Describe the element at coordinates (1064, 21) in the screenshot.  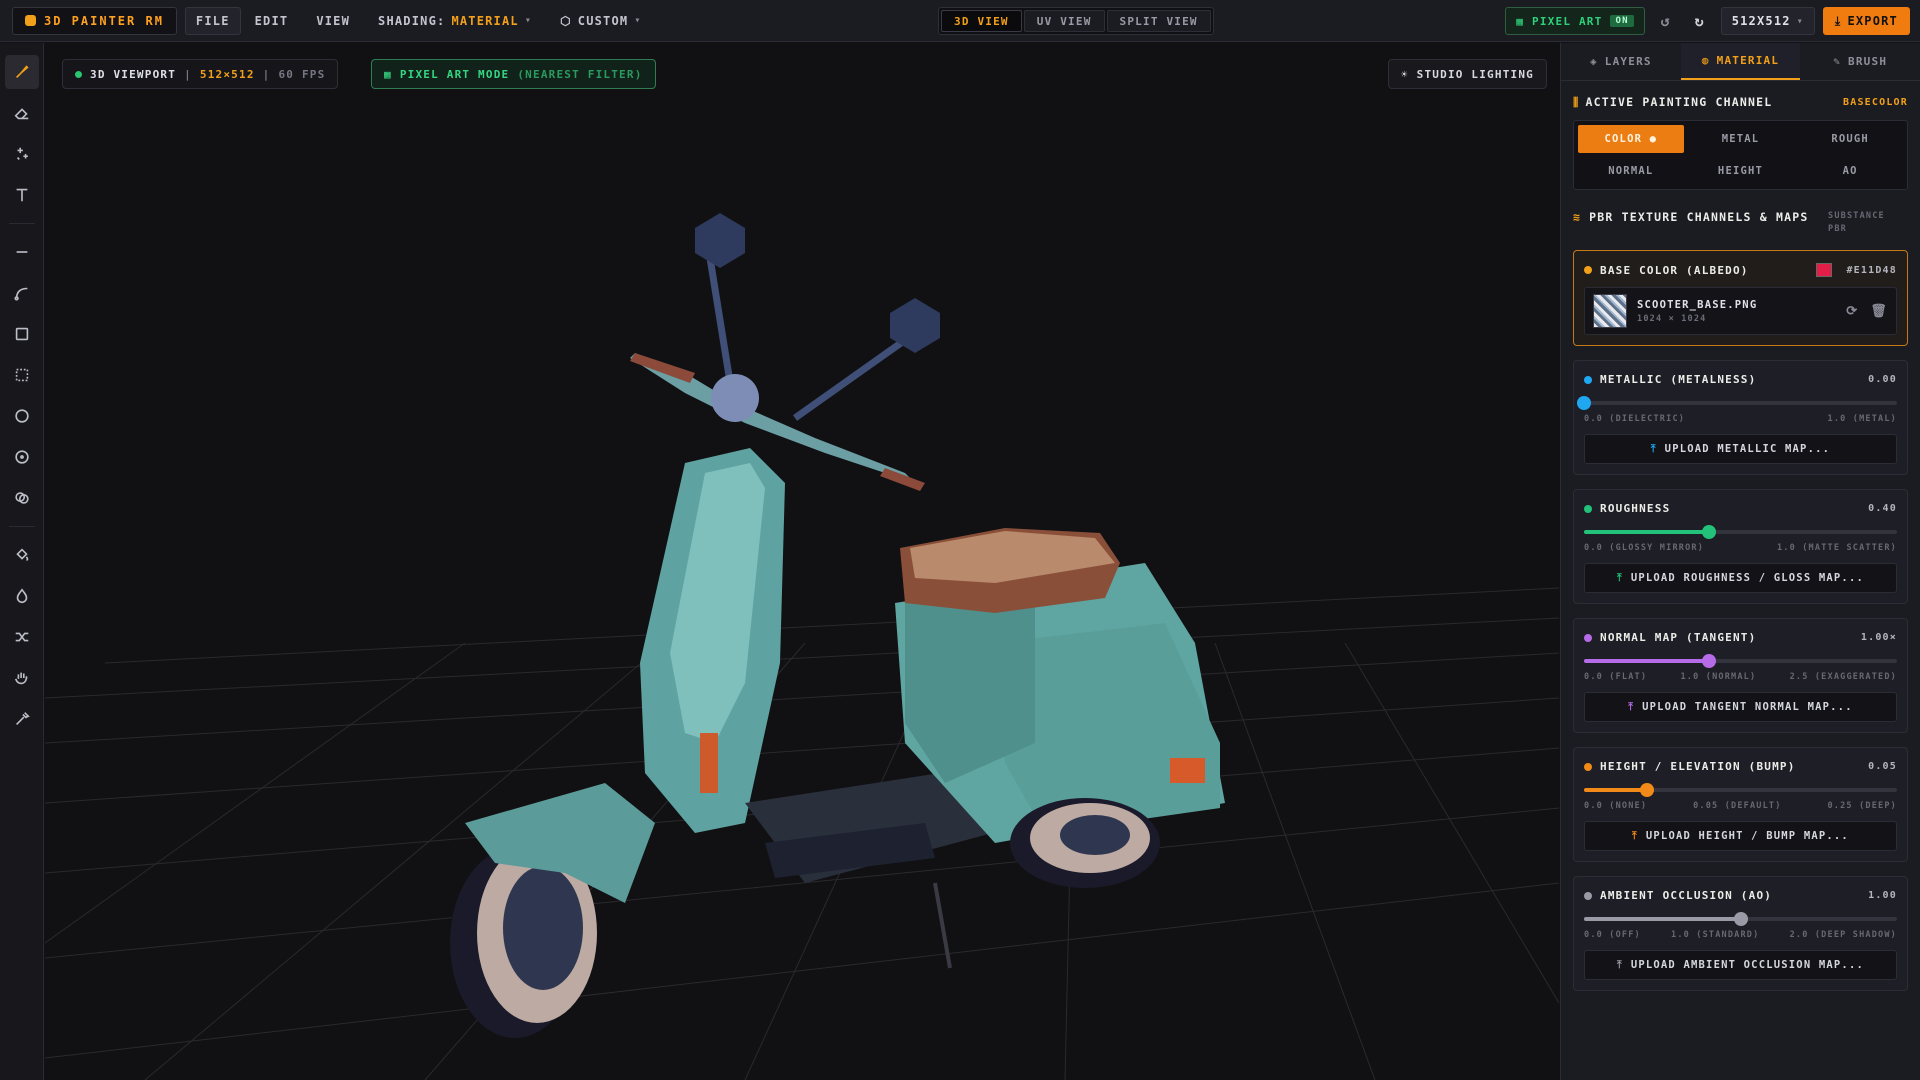
I see `tab-uv-view: UV VIEW` at that location.